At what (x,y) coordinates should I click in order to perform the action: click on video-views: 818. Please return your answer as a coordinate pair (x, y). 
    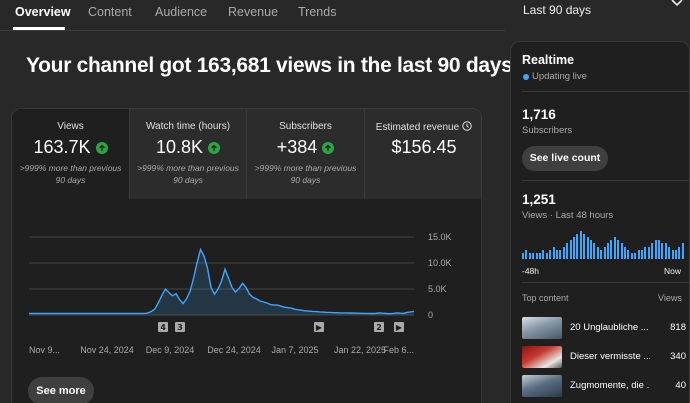
    Looking at the image, I should click on (678, 327).